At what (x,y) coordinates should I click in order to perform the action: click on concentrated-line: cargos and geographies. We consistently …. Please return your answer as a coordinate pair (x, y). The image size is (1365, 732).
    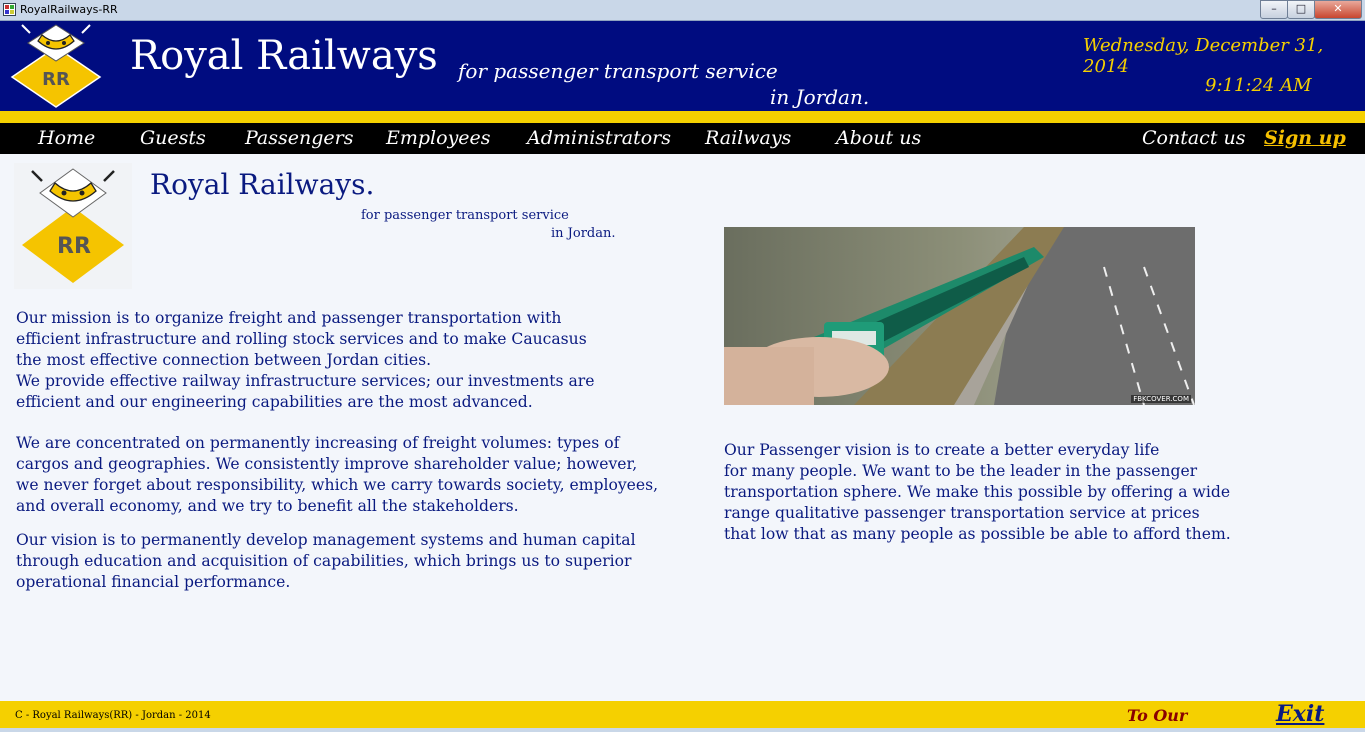
    Looking at the image, I should click on (327, 464).